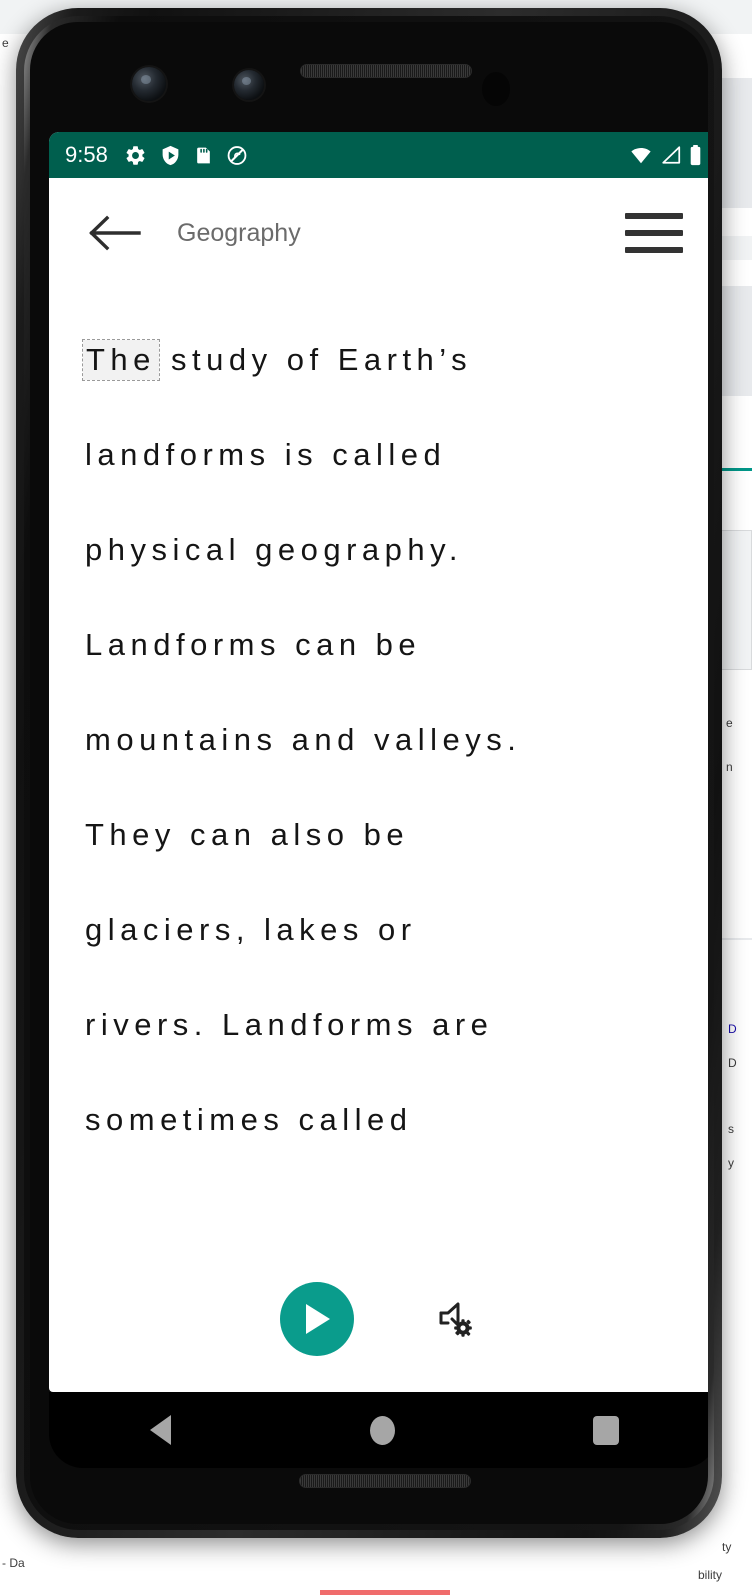 This screenshot has width=752, height=1595. What do you see at coordinates (13, 1563) in the screenshot?
I see `background-text: - Da` at bounding box center [13, 1563].